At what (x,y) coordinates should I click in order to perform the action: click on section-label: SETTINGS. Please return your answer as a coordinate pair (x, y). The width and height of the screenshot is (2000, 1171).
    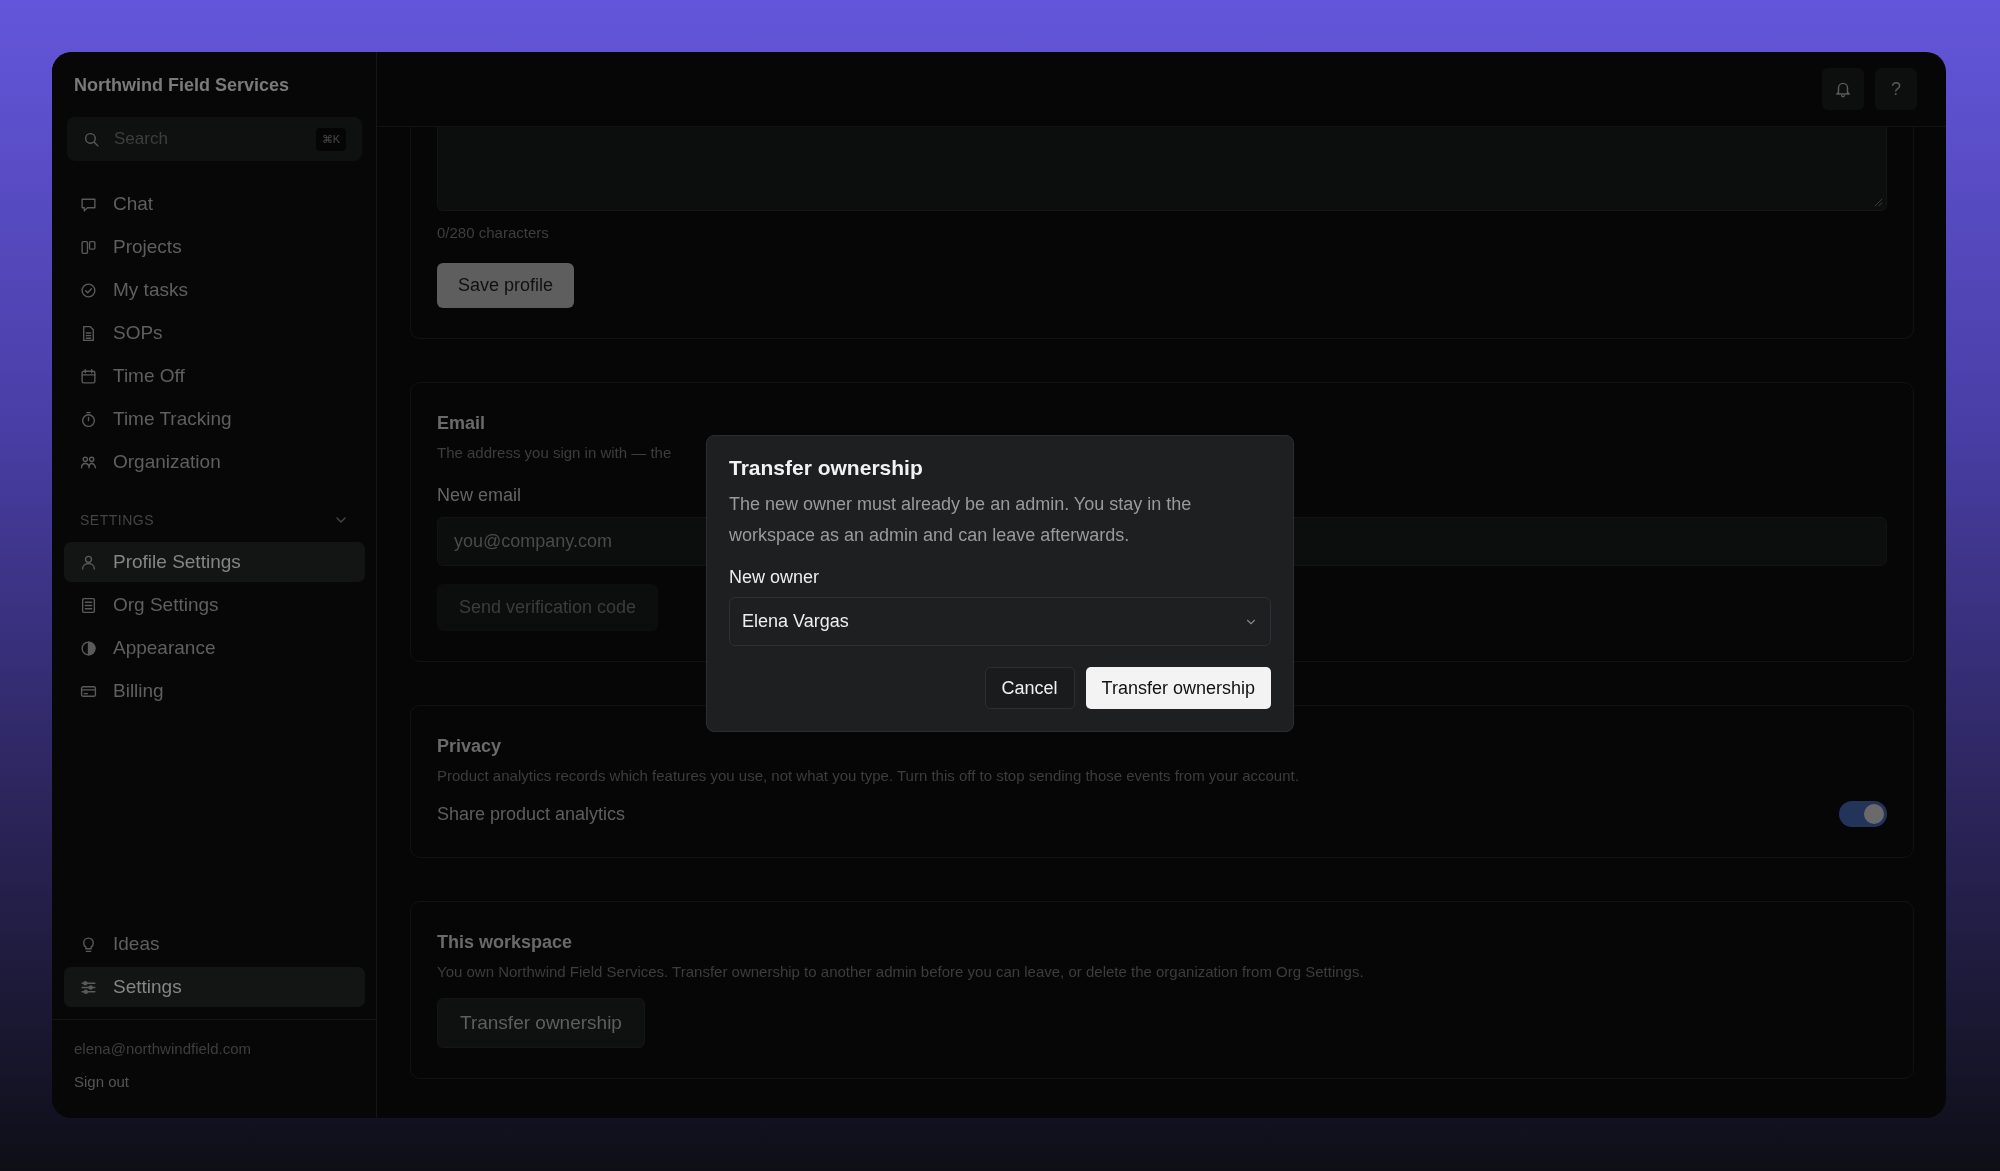
    Looking at the image, I should click on (117, 520).